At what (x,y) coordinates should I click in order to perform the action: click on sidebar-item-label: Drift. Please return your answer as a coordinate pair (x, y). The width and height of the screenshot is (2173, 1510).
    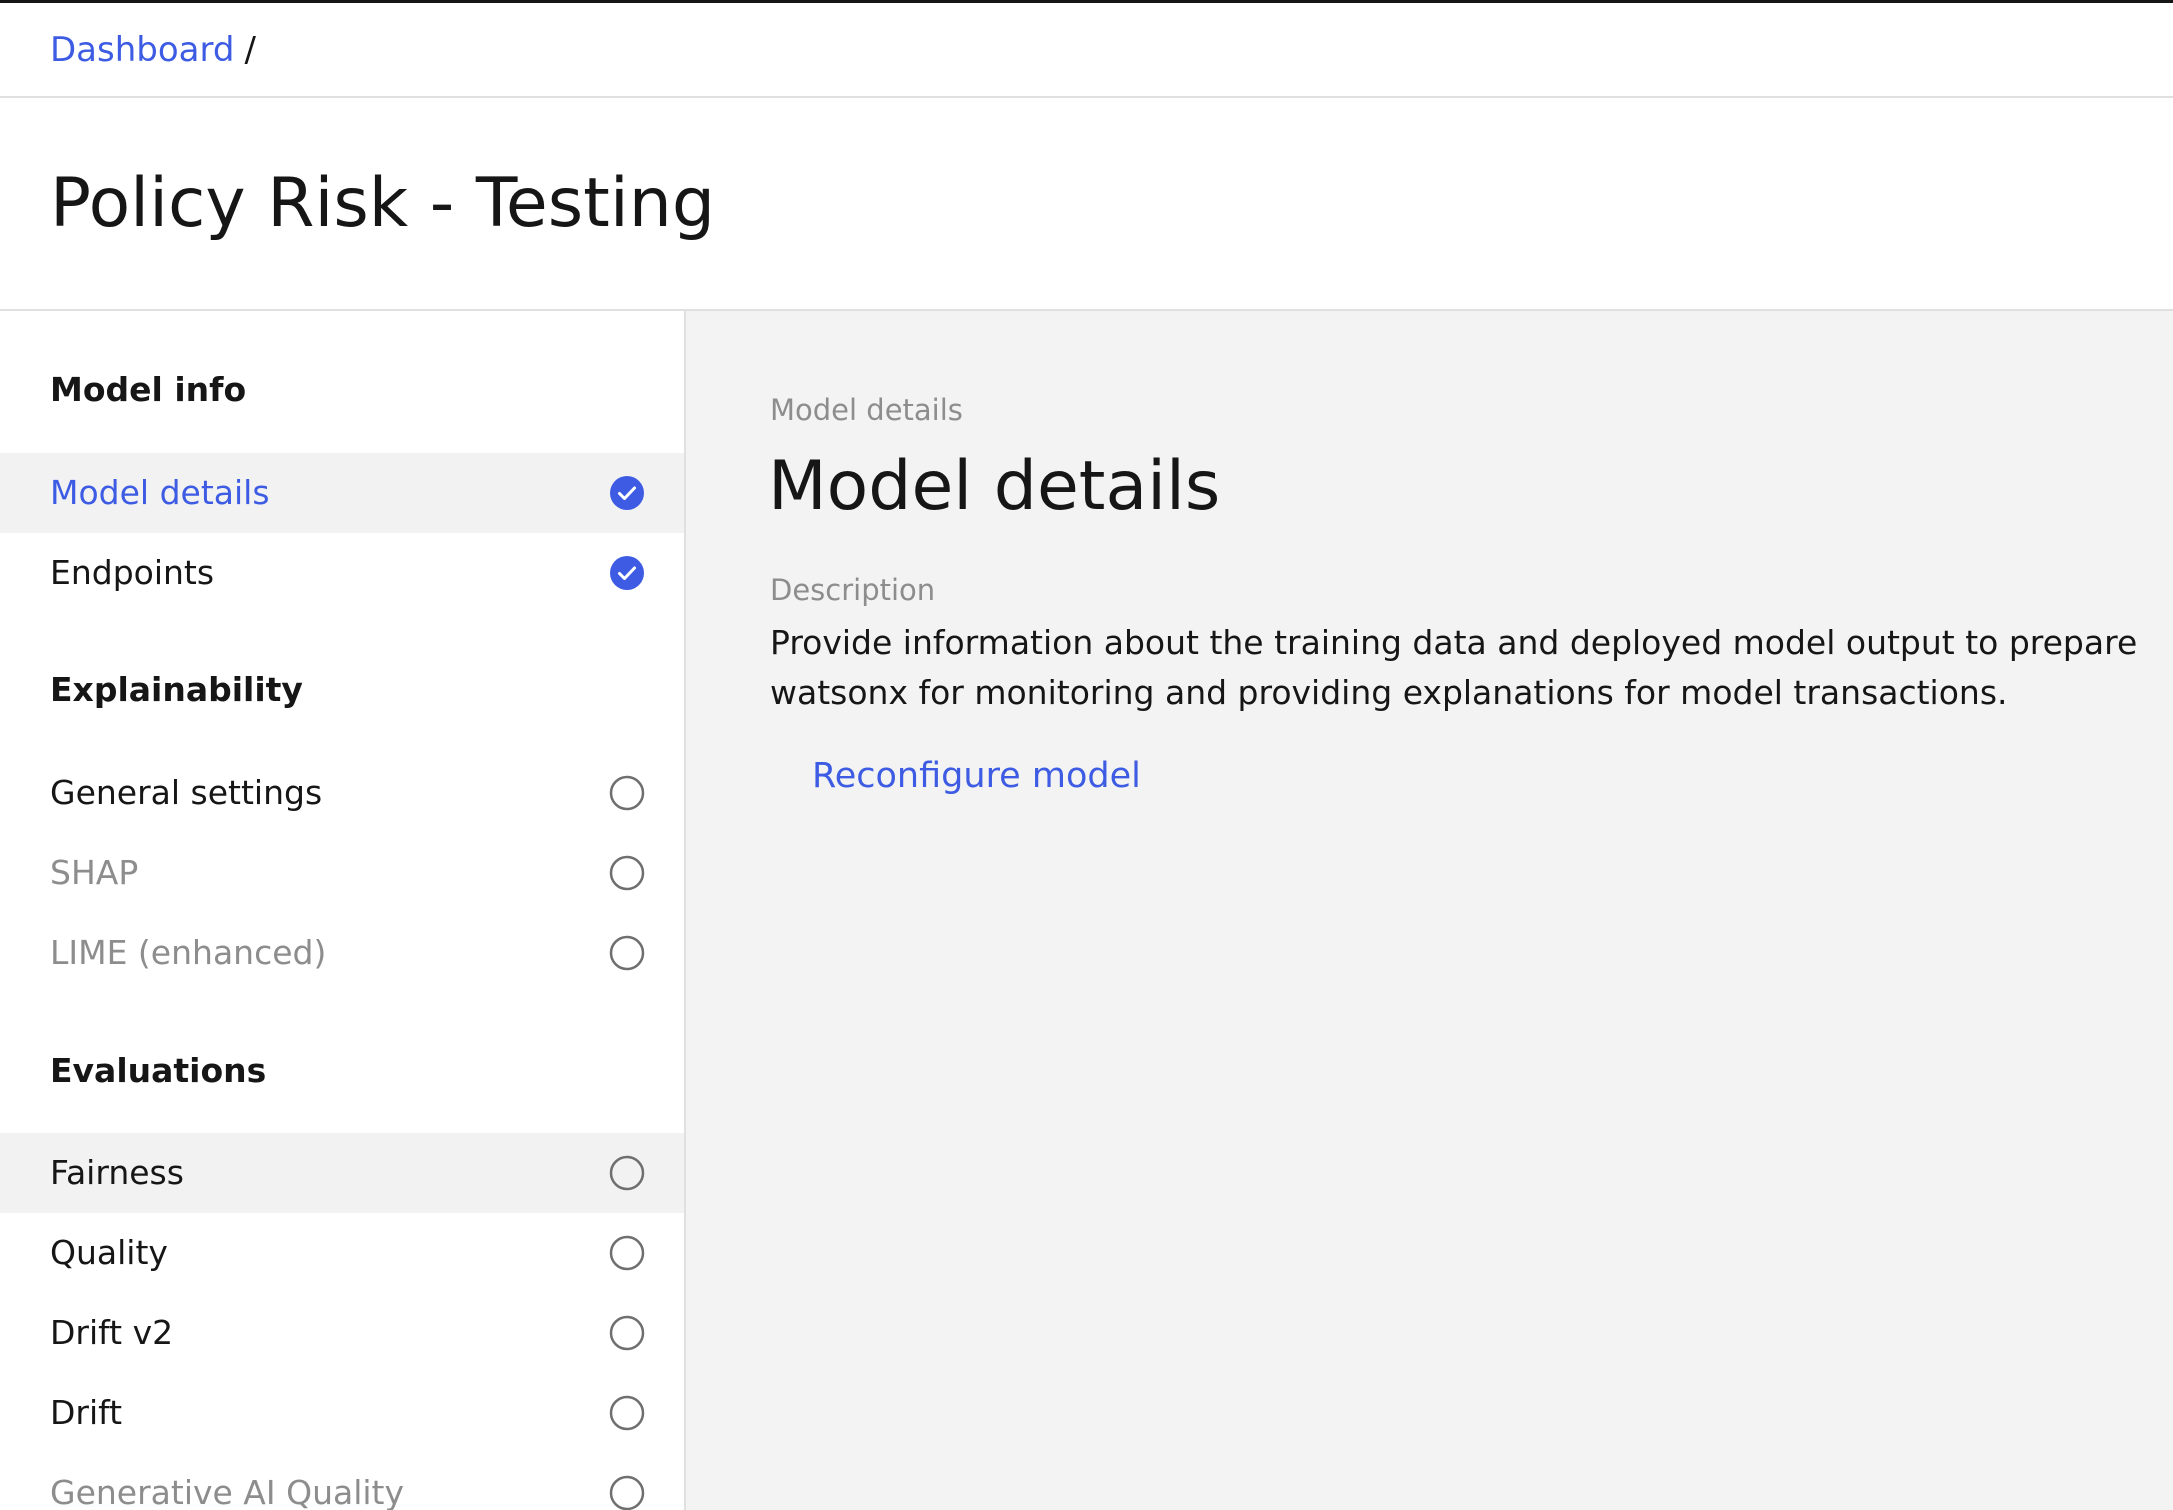
    Looking at the image, I should click on (86, 1412).